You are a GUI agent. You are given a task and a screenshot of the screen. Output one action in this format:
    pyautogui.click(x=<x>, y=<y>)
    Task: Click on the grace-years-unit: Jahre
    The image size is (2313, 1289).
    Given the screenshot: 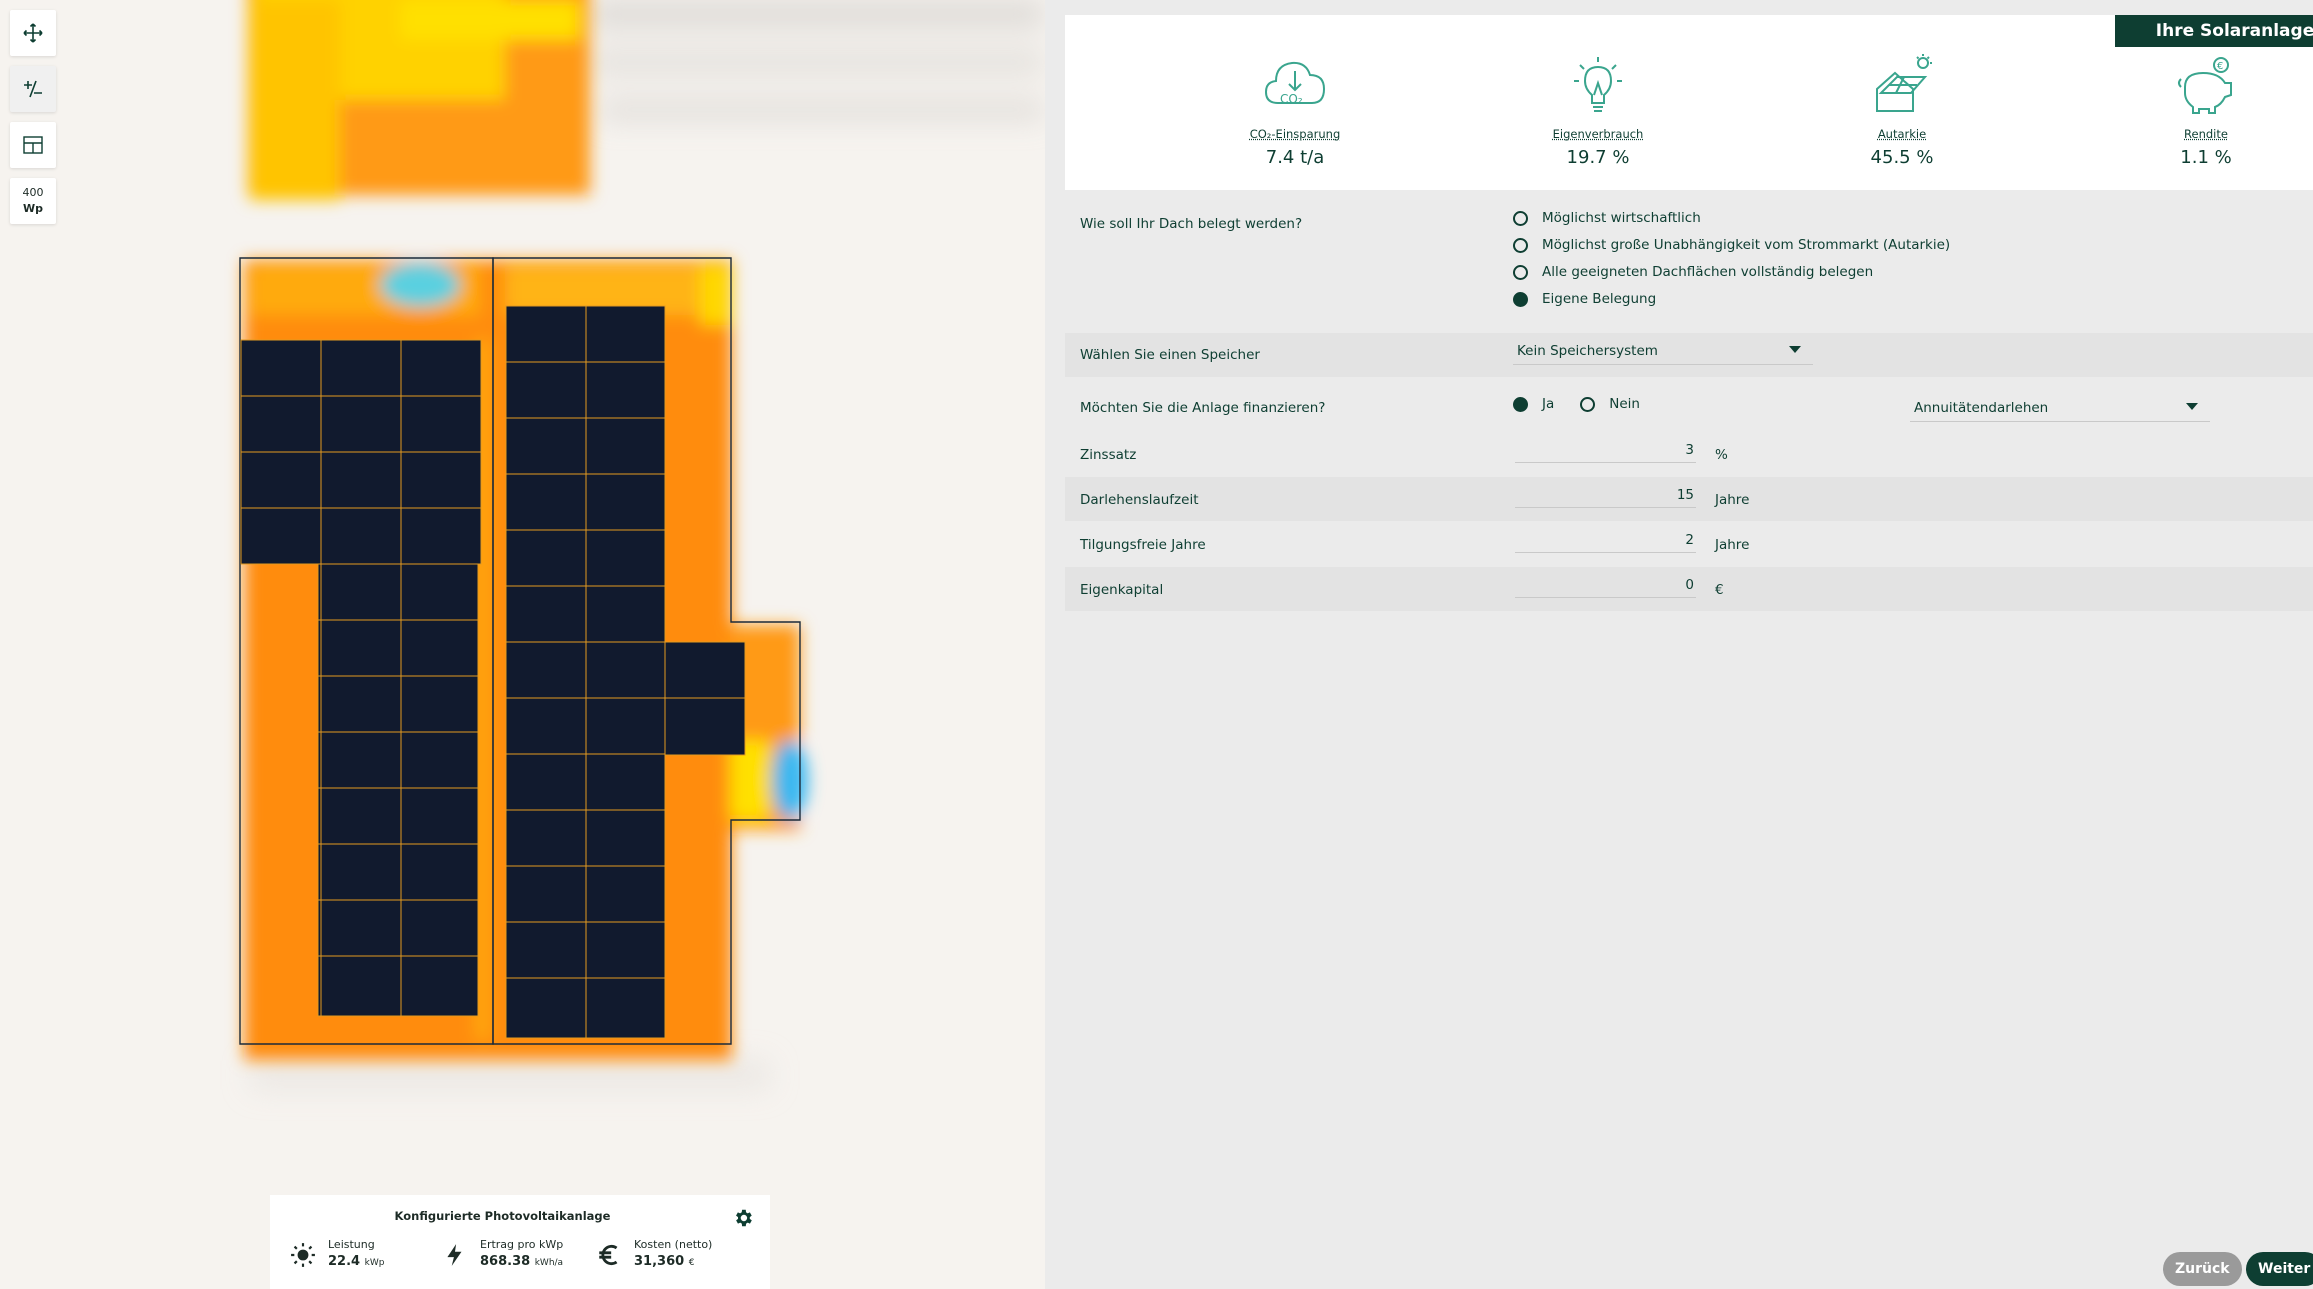 What is the action you would take?
    pyautogui.click(x=1732, y=545)
    